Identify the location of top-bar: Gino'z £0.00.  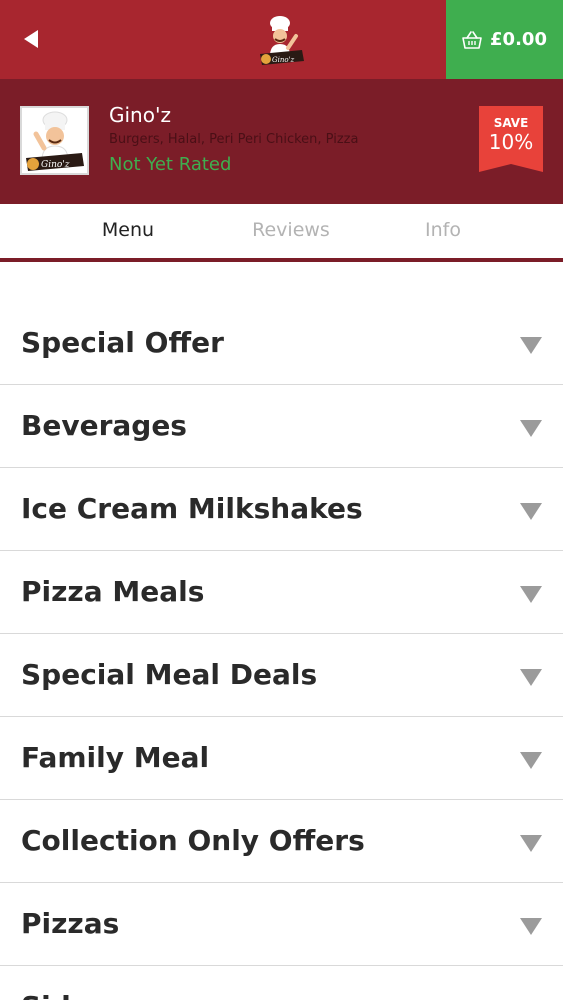
(281, 39).